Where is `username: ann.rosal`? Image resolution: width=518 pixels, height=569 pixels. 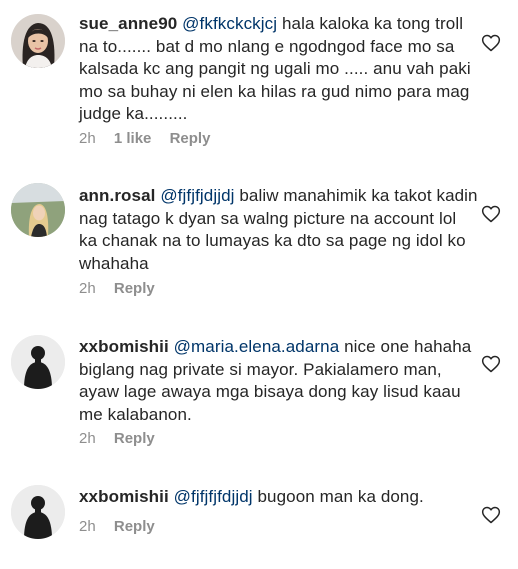
username: ann.rosal is located at coordinates (117, 195).